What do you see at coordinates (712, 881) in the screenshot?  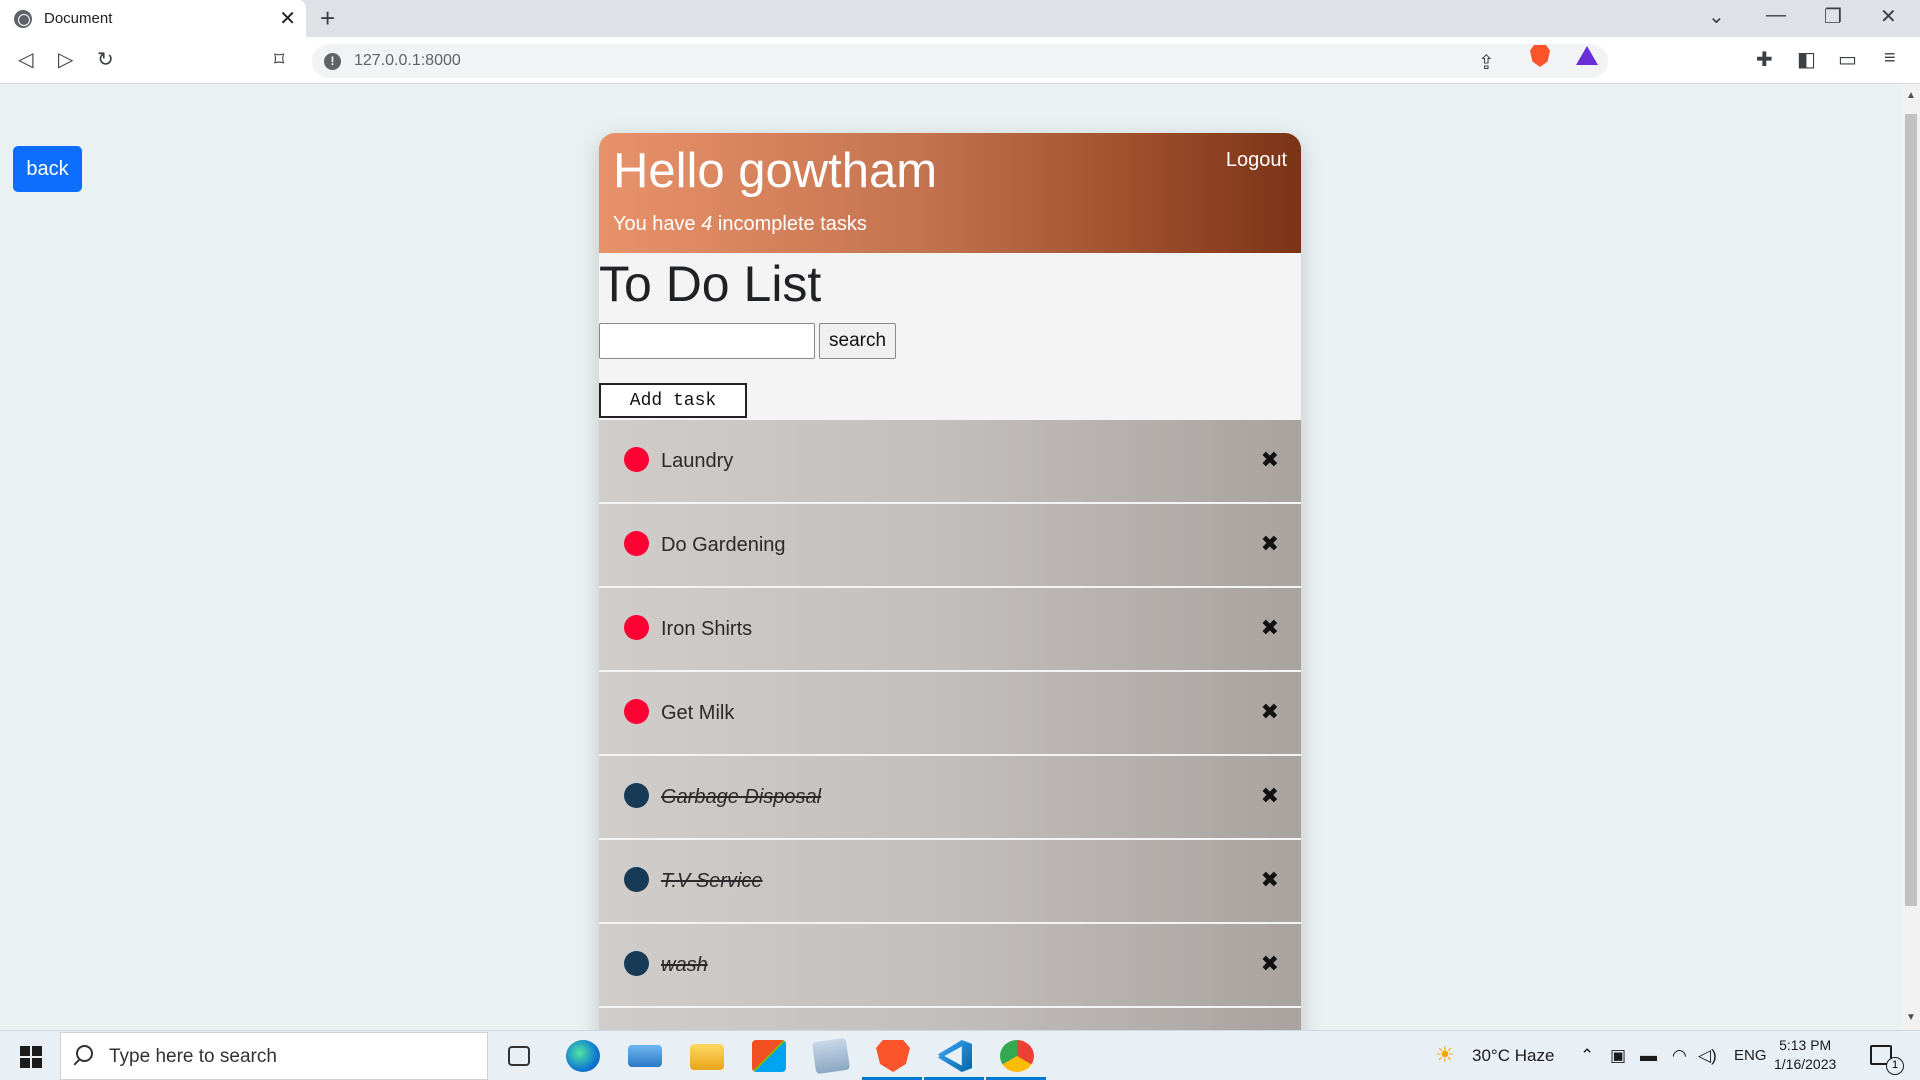 I see `task-label: T.V Service` at bounding box center [712, 881].